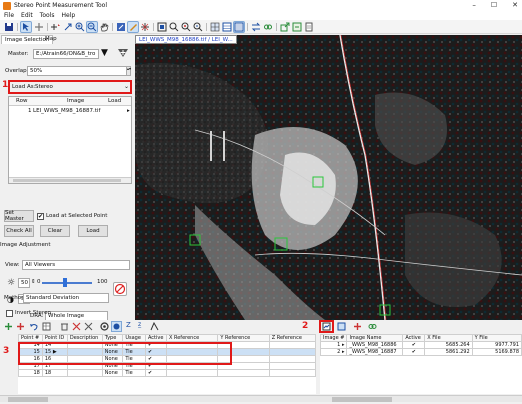  What do you see at coordinates (268, 27) in the screenshot?
I see `link-viewers-icon` at bounding box center [268, 27].